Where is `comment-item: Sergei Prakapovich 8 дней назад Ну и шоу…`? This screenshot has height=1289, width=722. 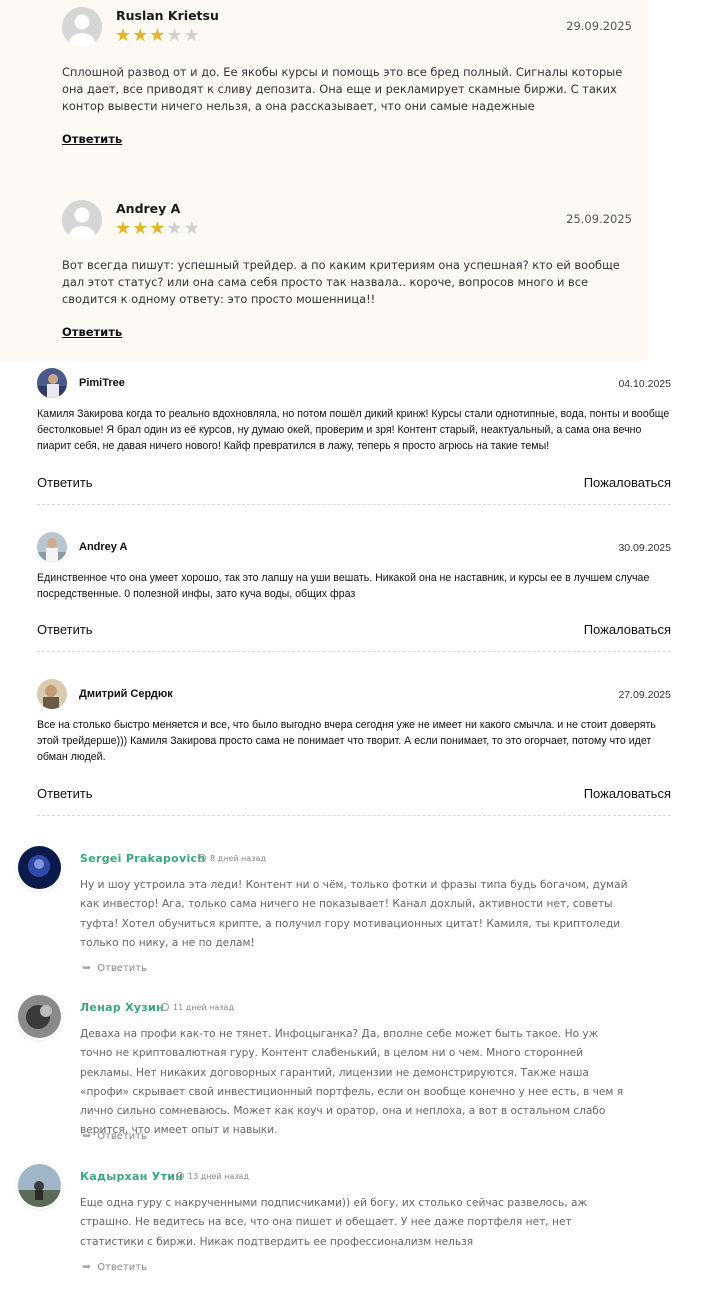 comment-item: Sergei Prakapovich 8 дней назад Ну и шоу… is located at coordinates (323, 913).